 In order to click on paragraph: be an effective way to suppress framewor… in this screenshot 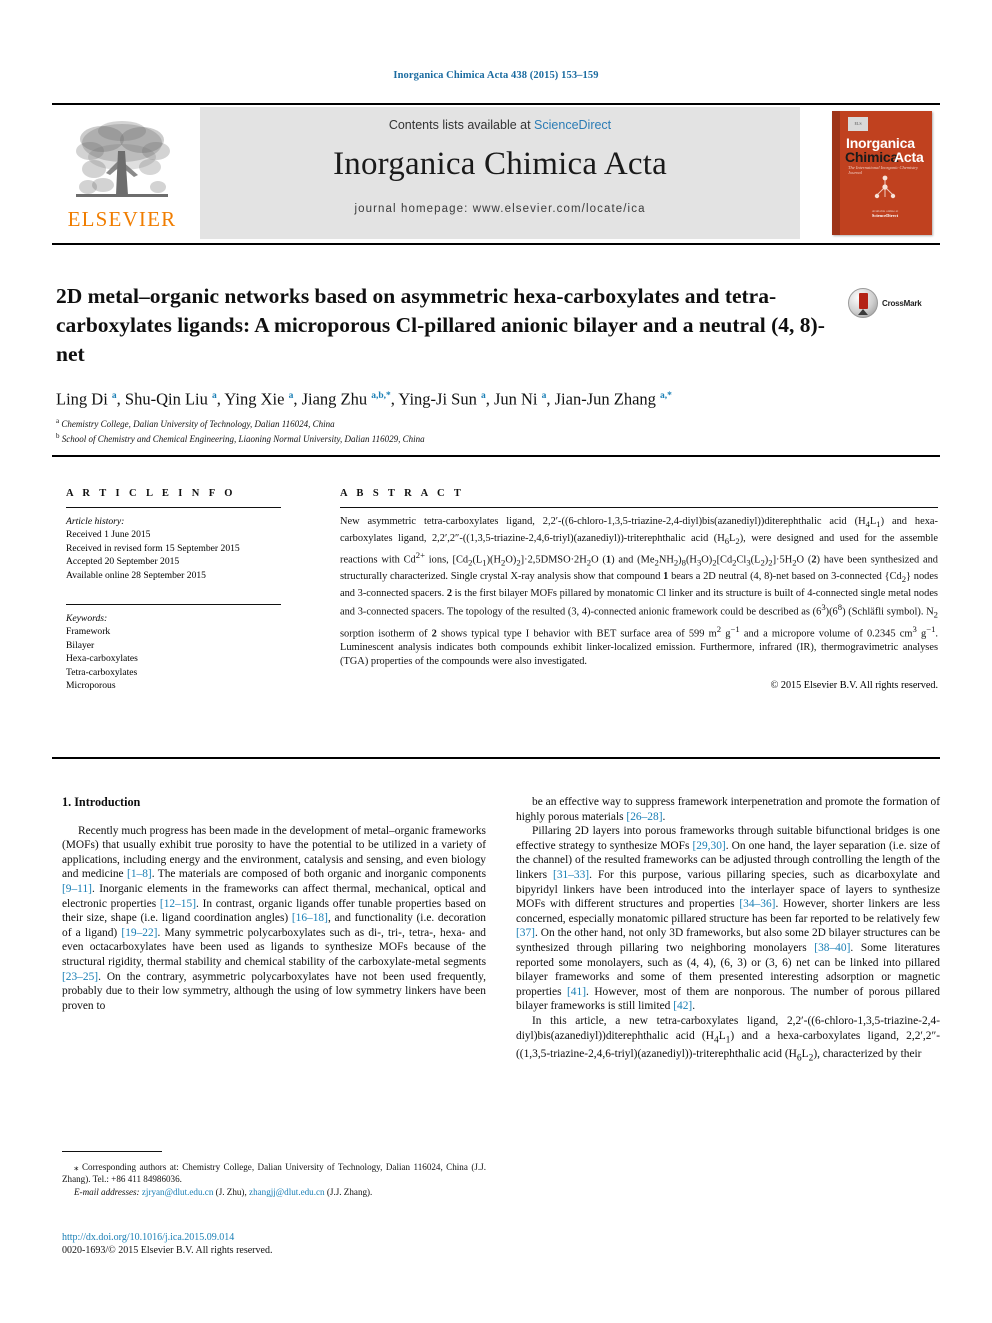, I will do `click(728, 809)`.